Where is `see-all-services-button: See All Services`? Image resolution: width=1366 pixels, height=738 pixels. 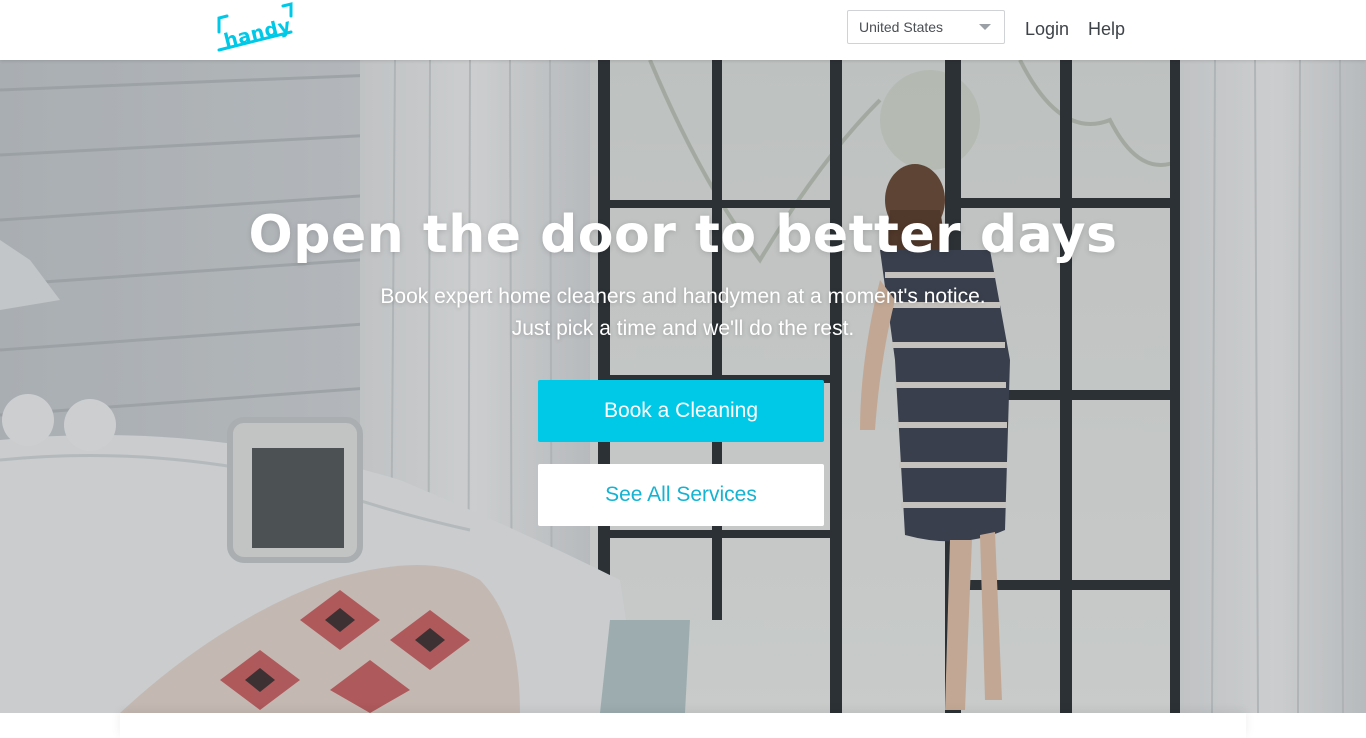
see-all-services-button: See All Services is located at coordinates (681, 495).